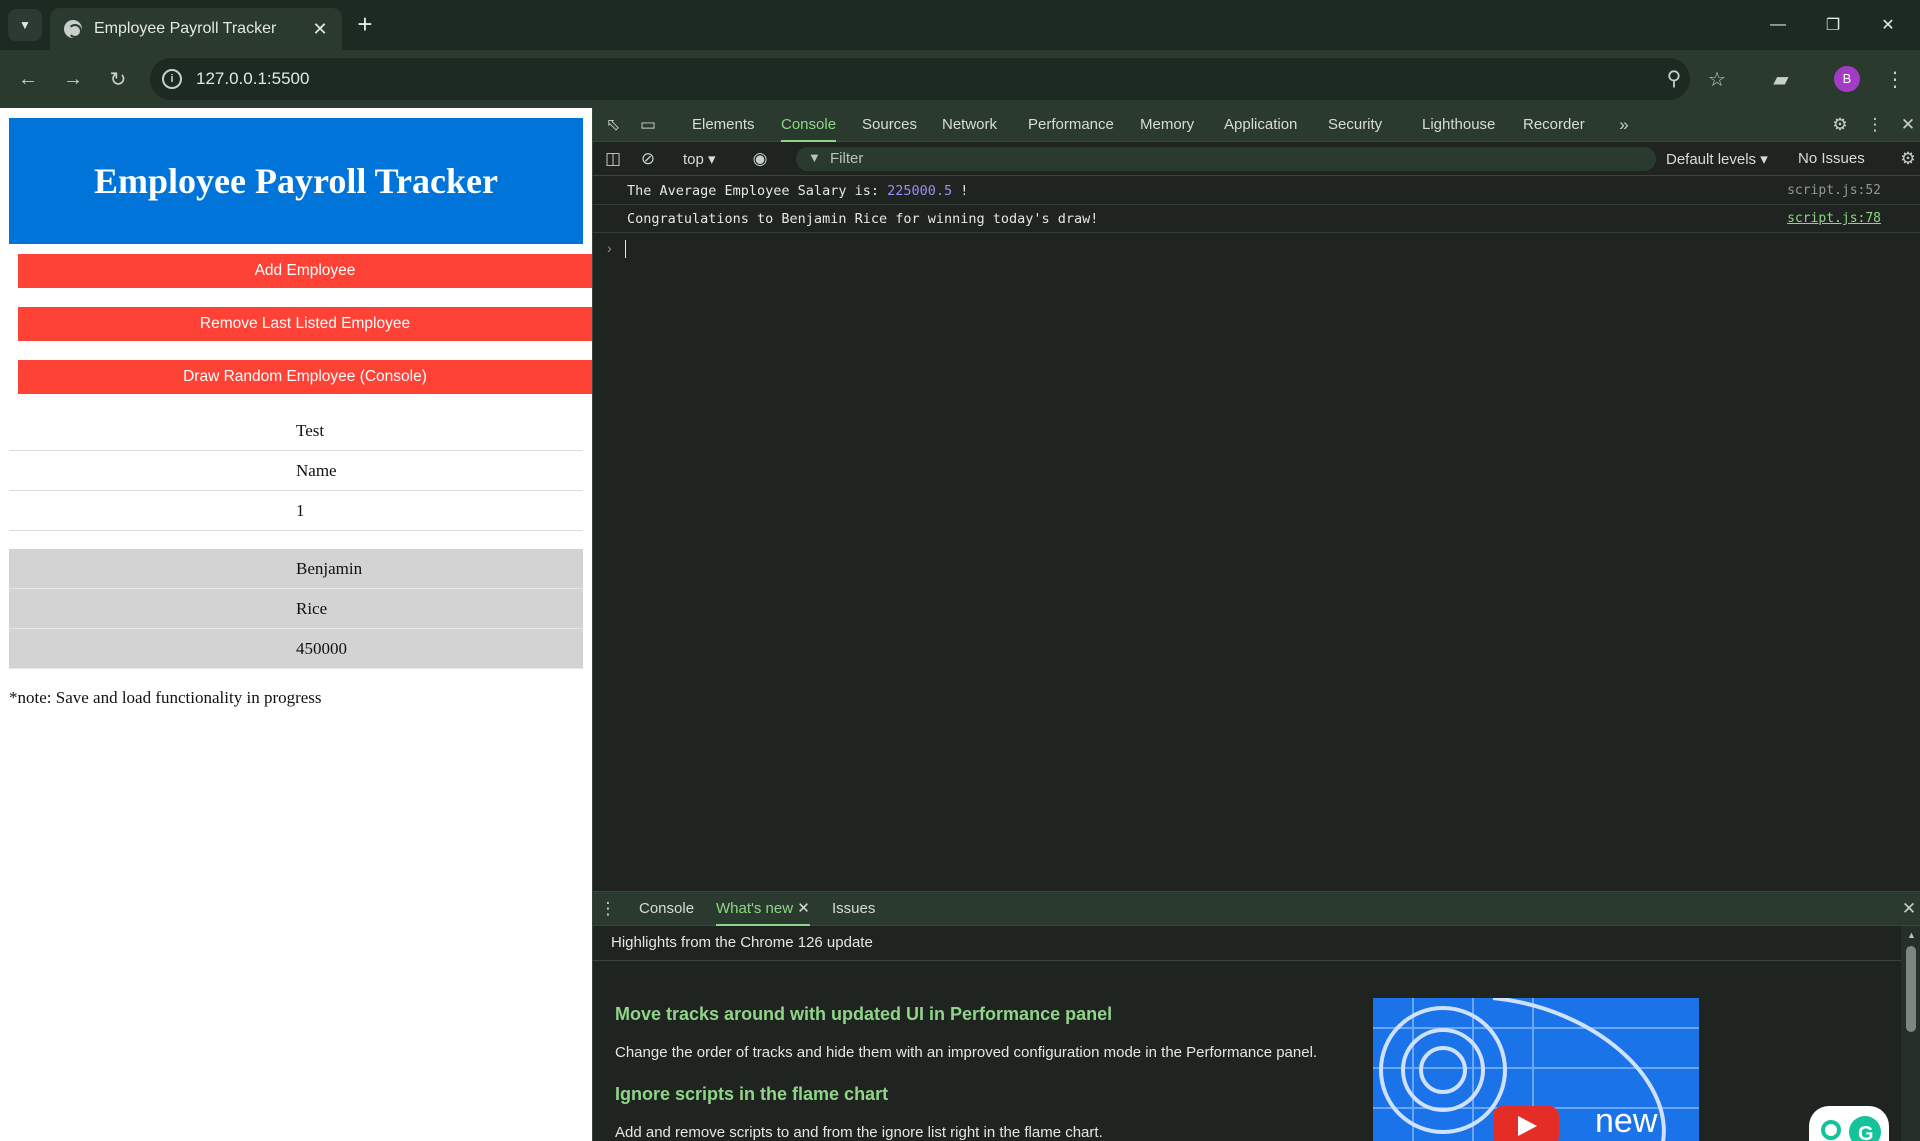 Image resolution: width=1920 pixels, height=1141 pixels. What do you see at coordinates (742, 942) in the screenshot?
I see `whats-new-subtitle: Highlights from the Chrome 126 update` at bounding box center [742, 942].